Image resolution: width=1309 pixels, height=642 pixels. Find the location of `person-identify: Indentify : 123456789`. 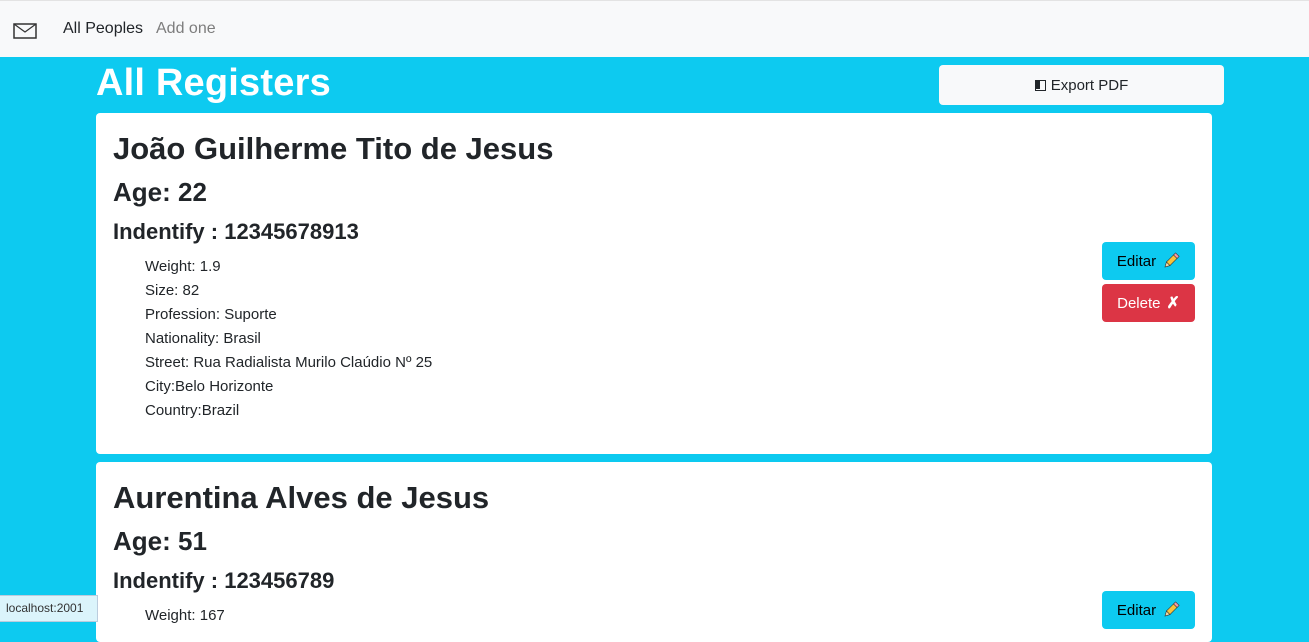

person-identify: Indentify : 123456789 is located at coordinates (224, 580).